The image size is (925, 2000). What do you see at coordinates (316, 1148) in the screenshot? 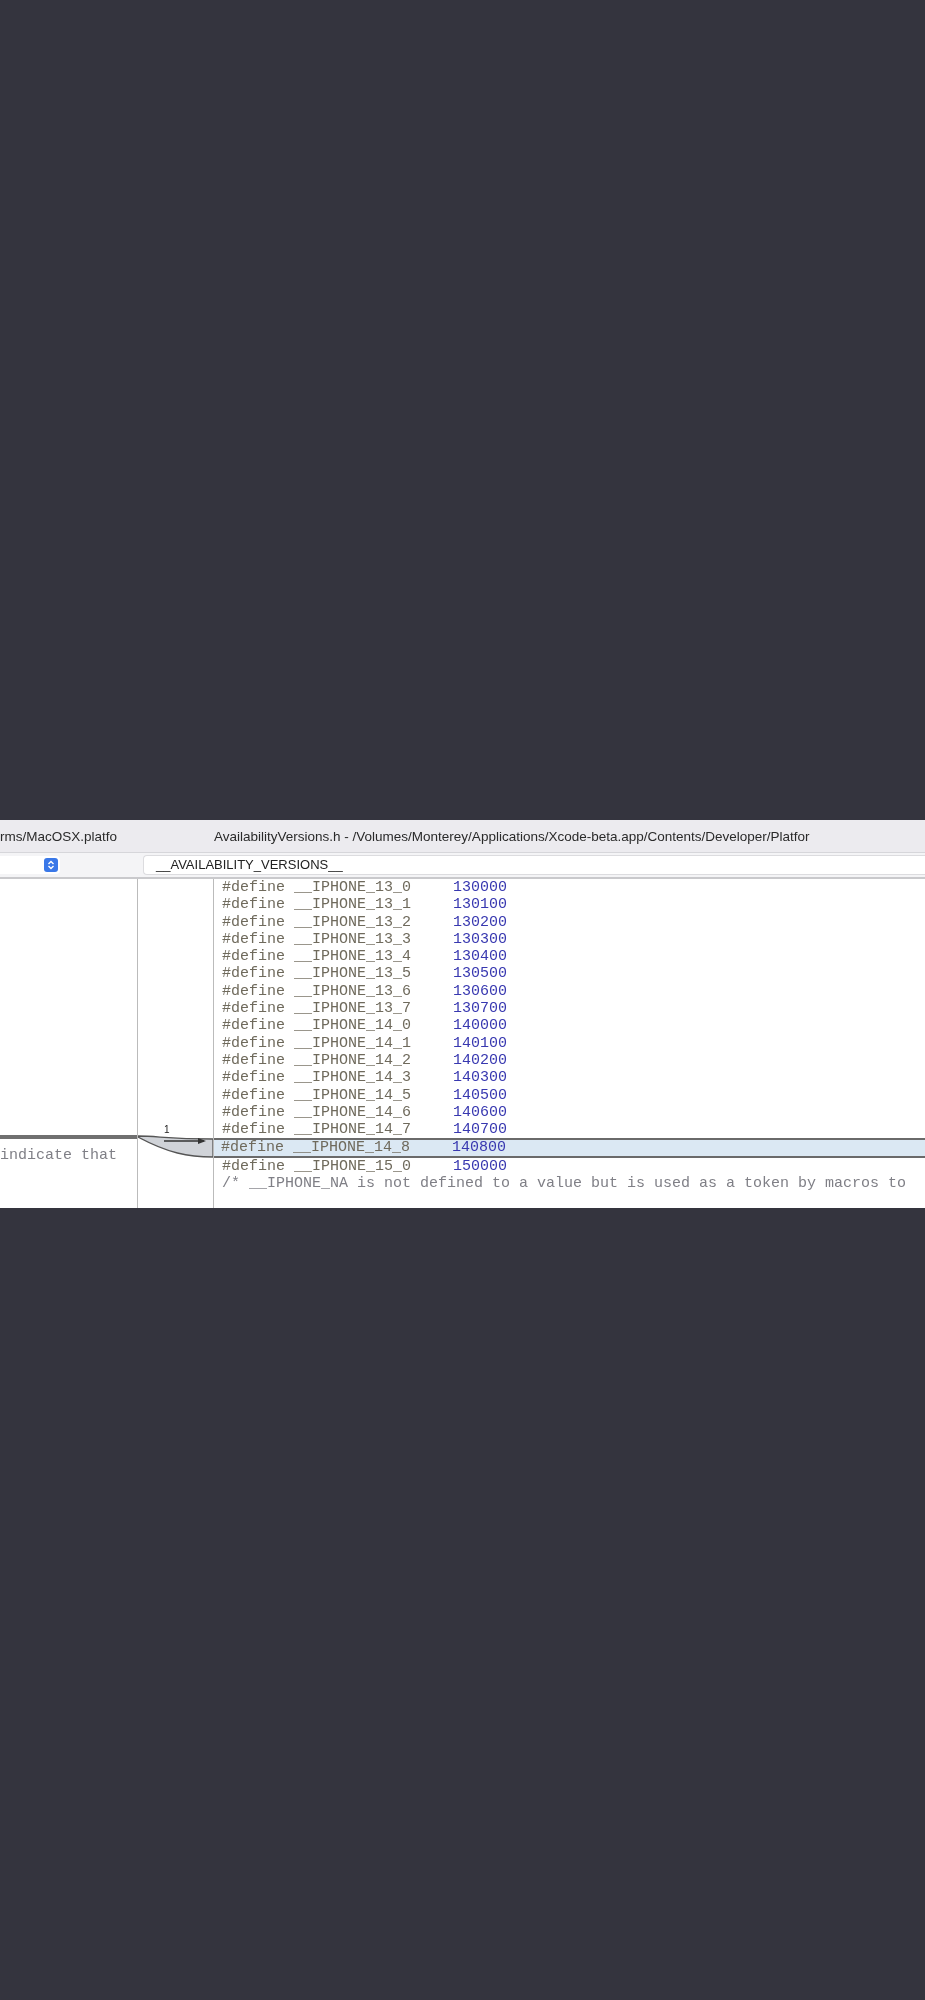
I see `code-text: #define __IPHONE_14_8` at bounding box center [316, 1148].